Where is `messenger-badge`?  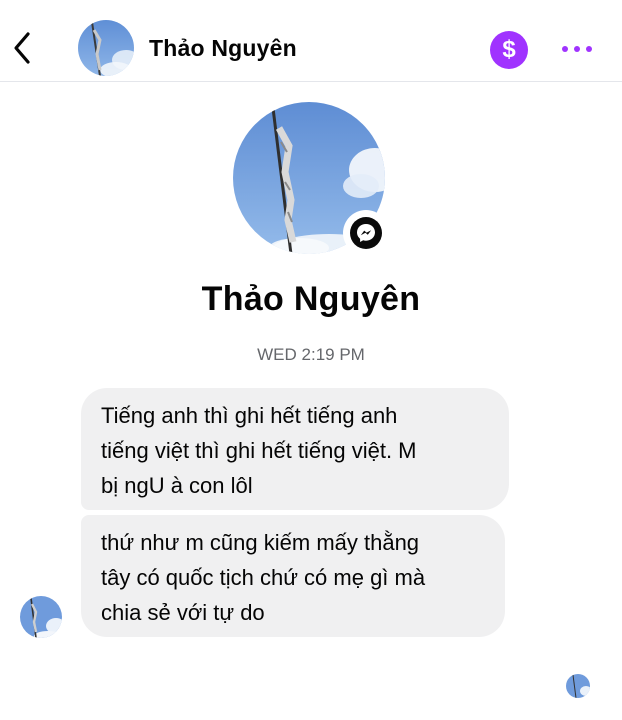
messenger-badge is located at coordinates (366, 233).